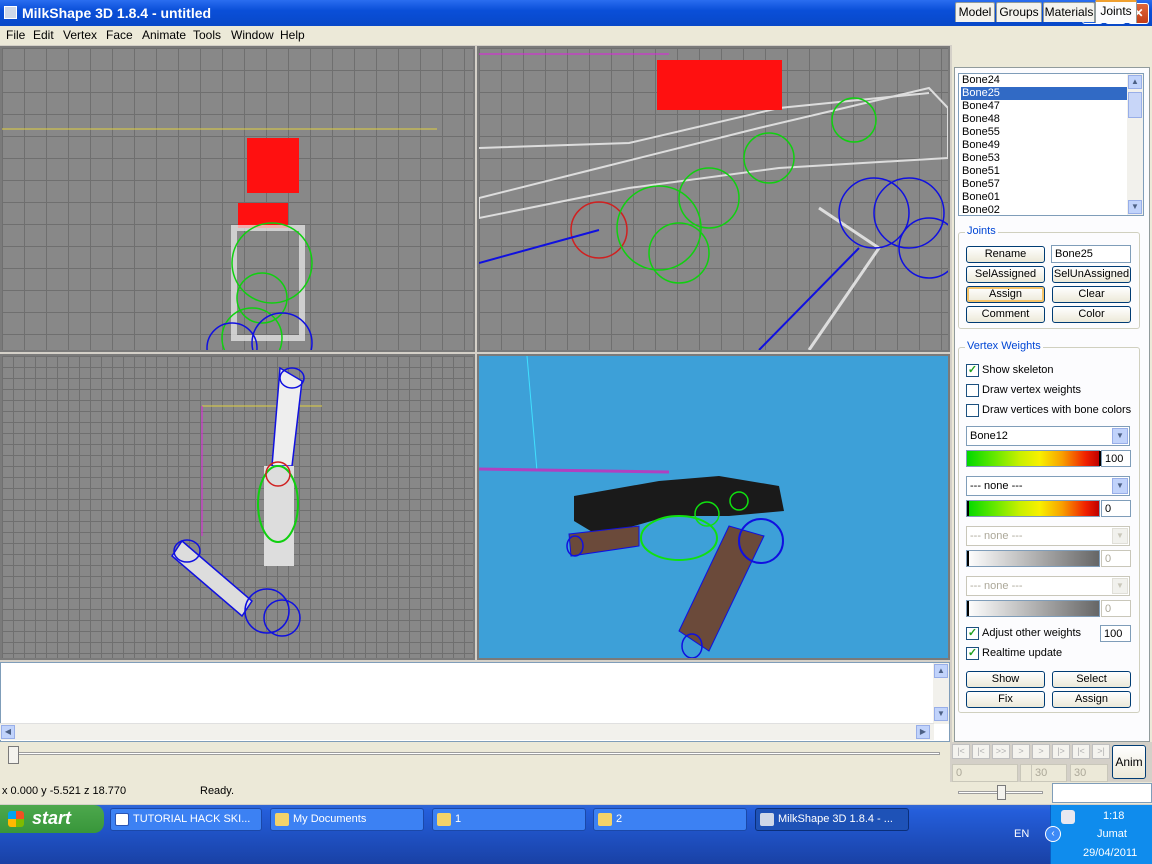  I want to click on console-scrollbar: ▲ ▼, so click(941, 693).